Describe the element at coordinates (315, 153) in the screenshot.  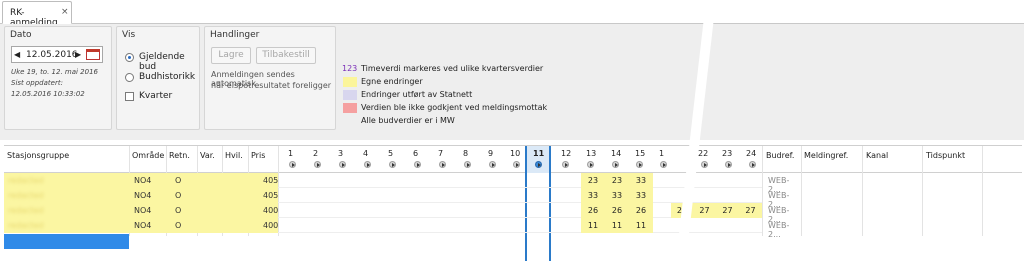
I see `col-hour: 2` at that location.